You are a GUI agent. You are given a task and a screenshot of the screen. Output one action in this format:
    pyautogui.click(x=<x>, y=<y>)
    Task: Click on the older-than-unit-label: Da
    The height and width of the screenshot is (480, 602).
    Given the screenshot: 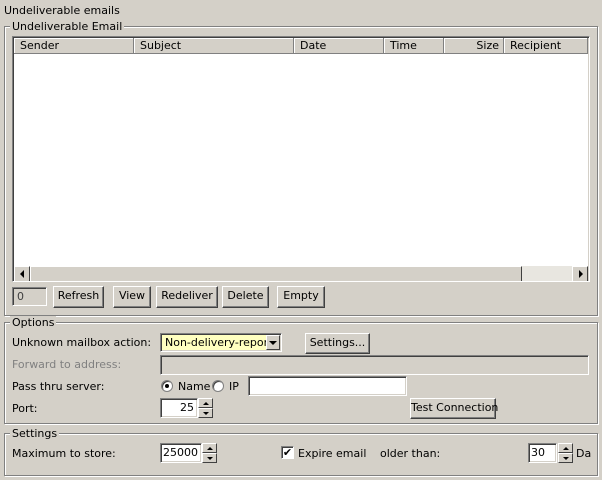 What is the action you would take?
    pyautogui.click(x=584, y=453)
    